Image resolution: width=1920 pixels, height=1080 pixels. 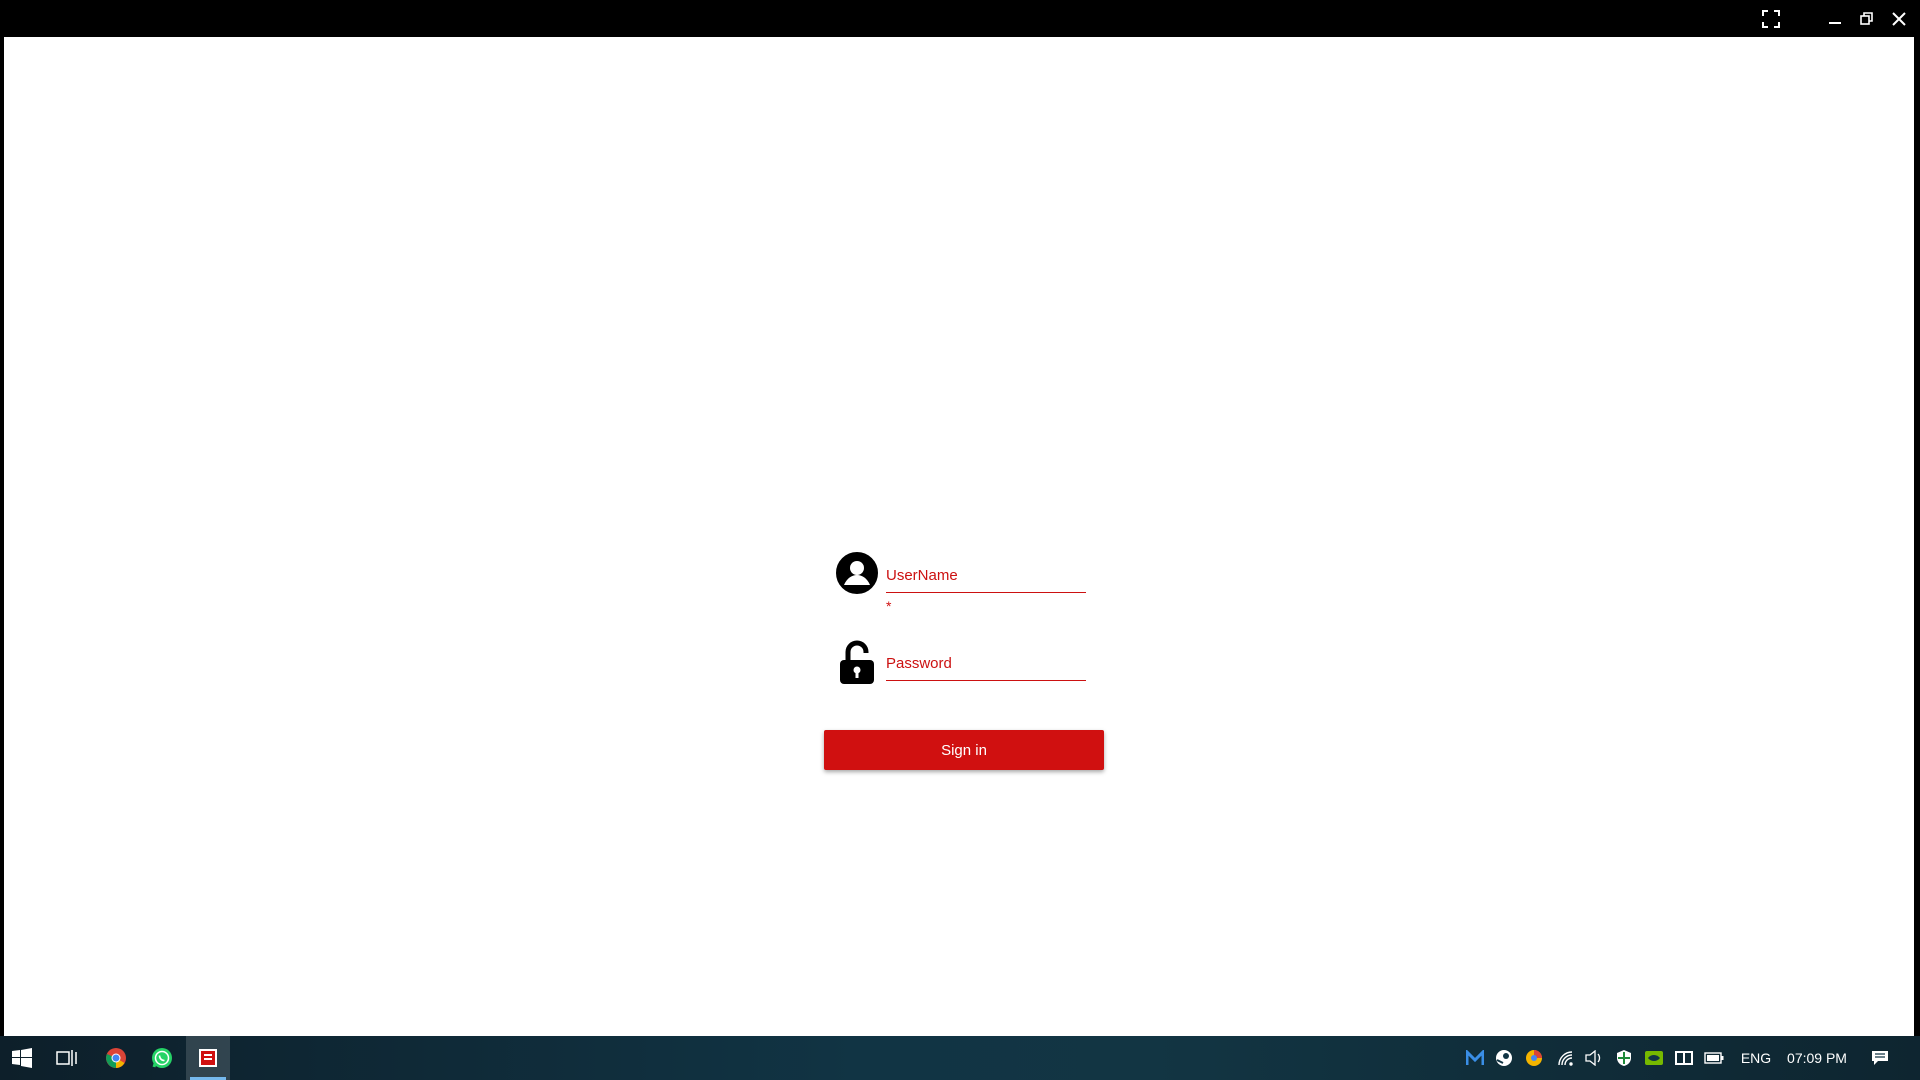 I want to click on window-titlebar, so click(x=960, y=18).